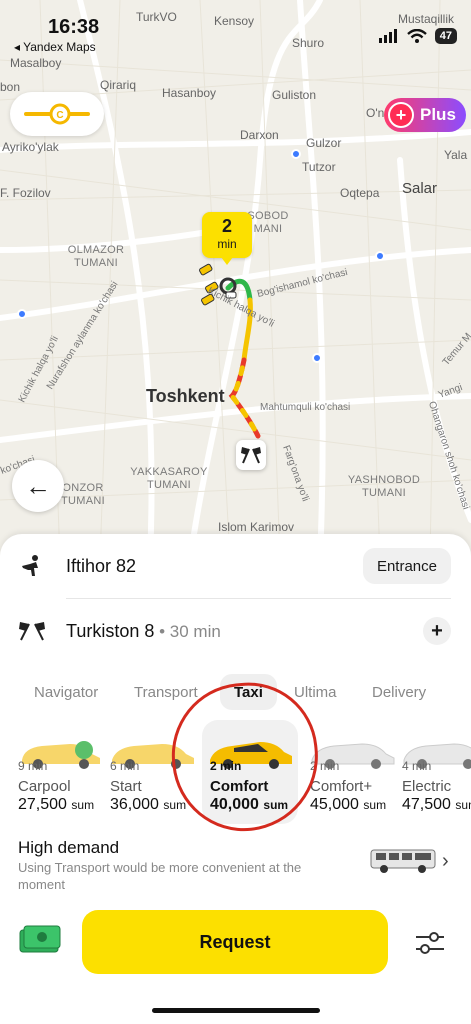  What do you see at coordinates (126, 786) in the screenshot?
I see `tariff-name: Start` at bounding box center [126, 786].